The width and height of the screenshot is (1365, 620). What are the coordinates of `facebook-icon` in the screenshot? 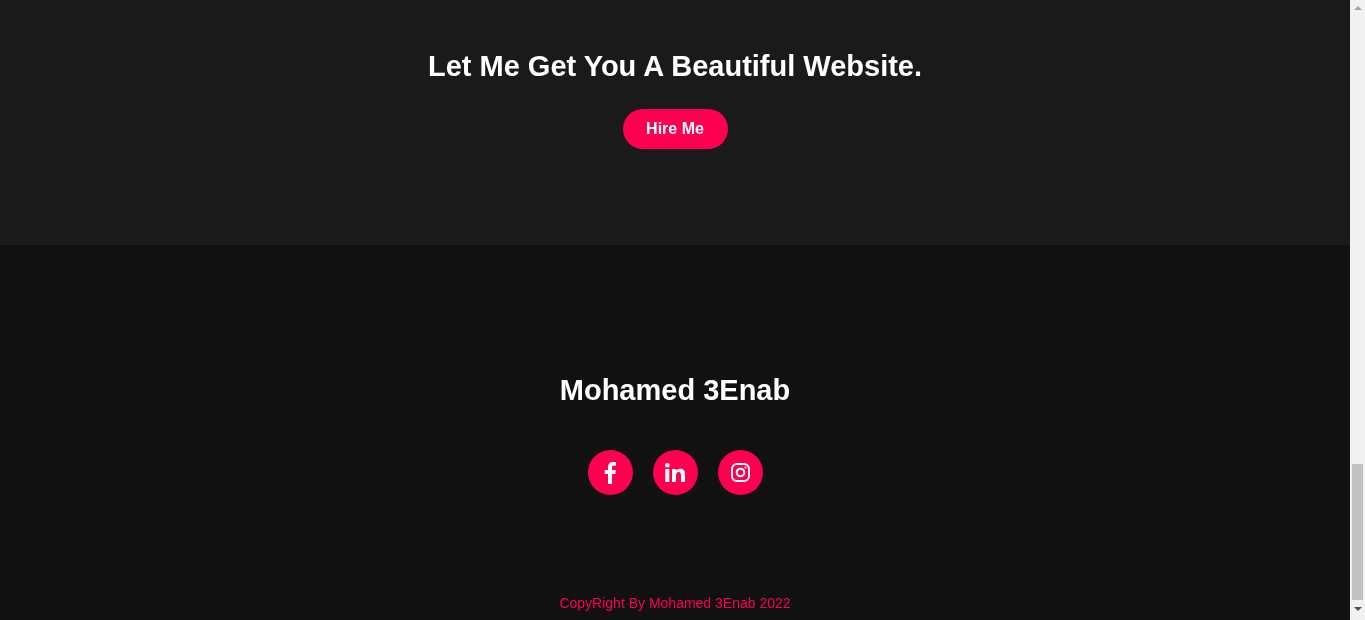 It's located at (610, 472).